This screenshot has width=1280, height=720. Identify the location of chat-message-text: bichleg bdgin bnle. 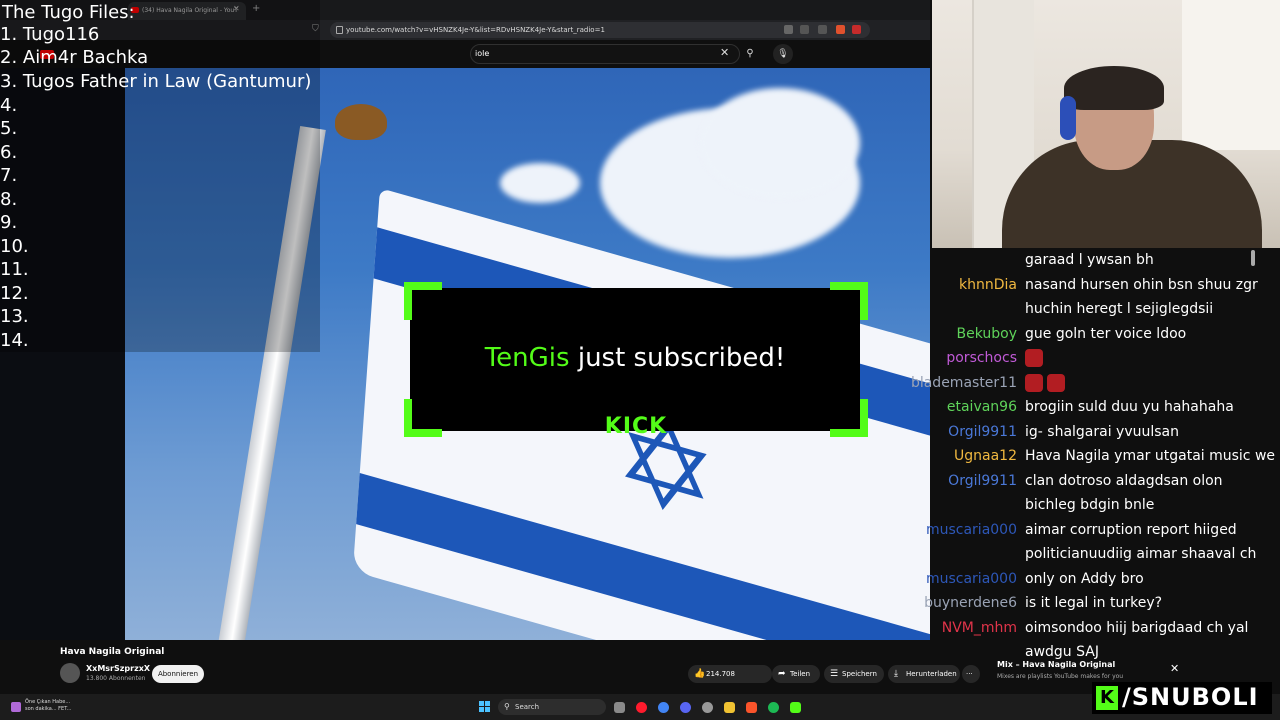
(1089, 505).